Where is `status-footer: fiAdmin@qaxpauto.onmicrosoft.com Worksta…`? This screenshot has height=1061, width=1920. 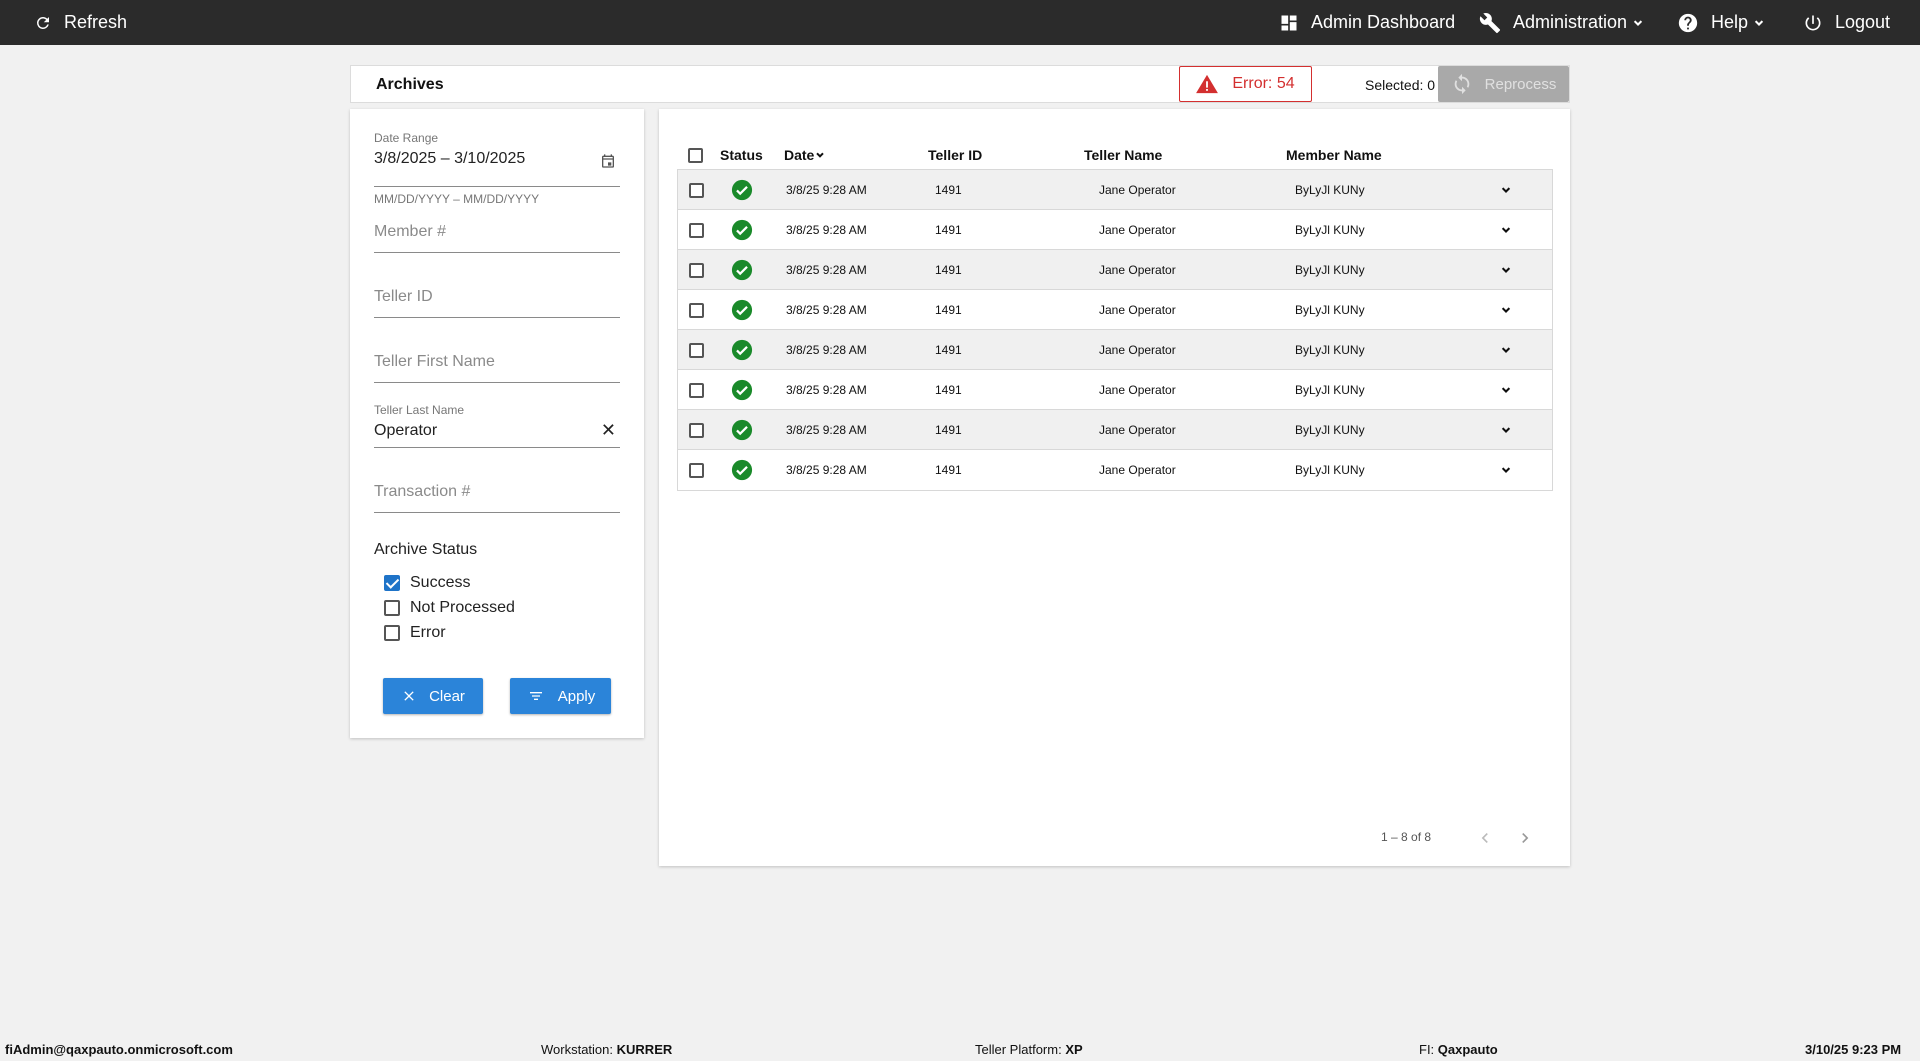
status-footer: fiAdmin@qaxpauto.onmicrosoft.com Worksta… is located at coordinates (960, 1049).